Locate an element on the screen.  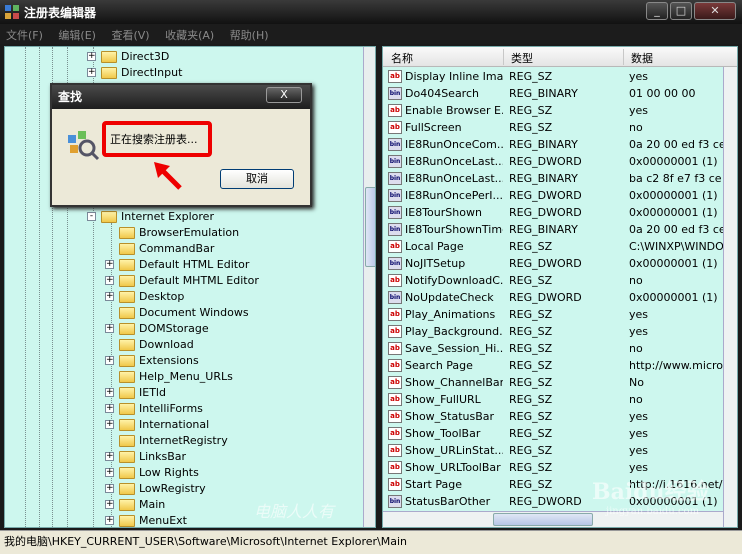
value-row: ab Display Inline Ima... REG_SZ yes is located at coordinates (553, 76).